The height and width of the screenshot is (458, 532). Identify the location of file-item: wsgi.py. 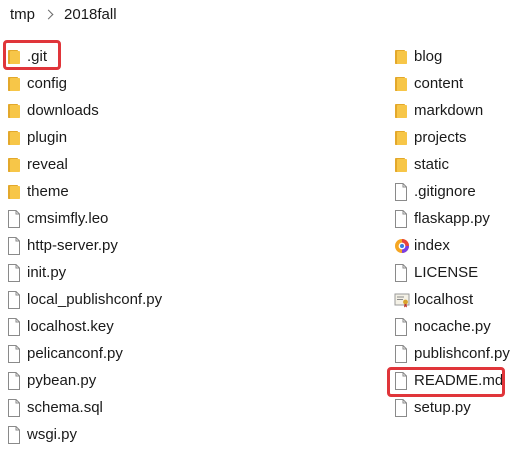
(100, 434).